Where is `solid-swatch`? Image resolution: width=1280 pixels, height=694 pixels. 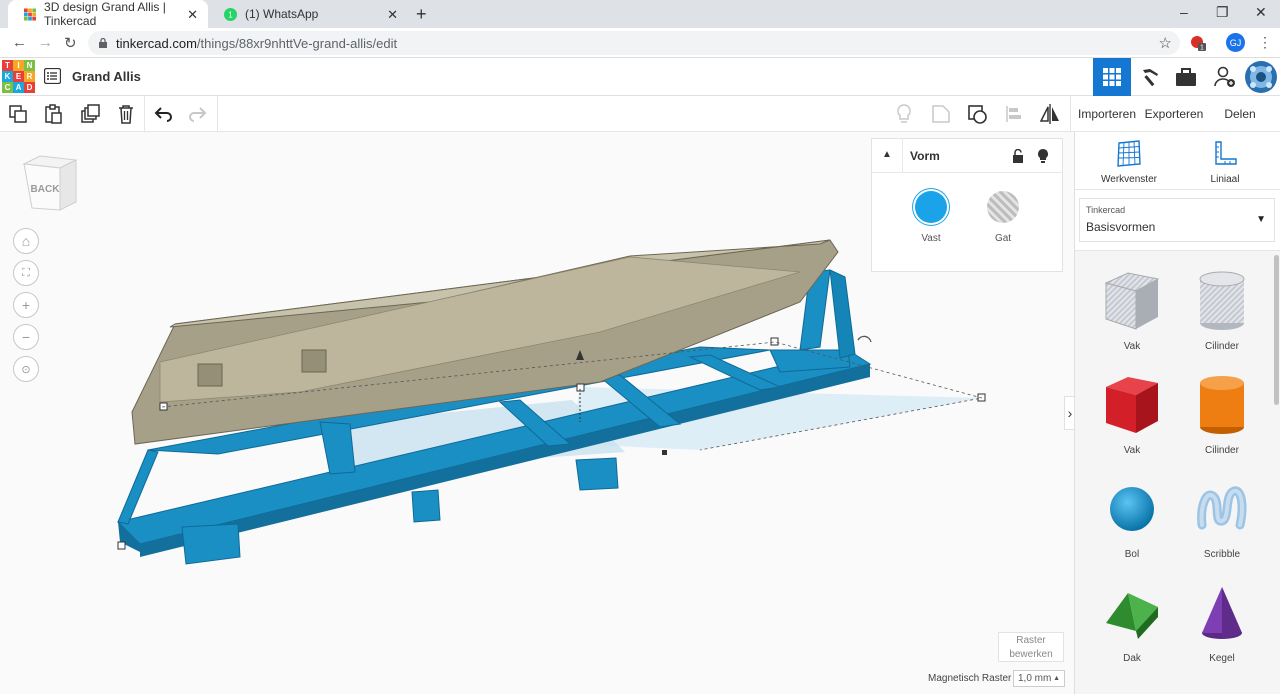
solid-swatch is located at coordinates (931, 207).